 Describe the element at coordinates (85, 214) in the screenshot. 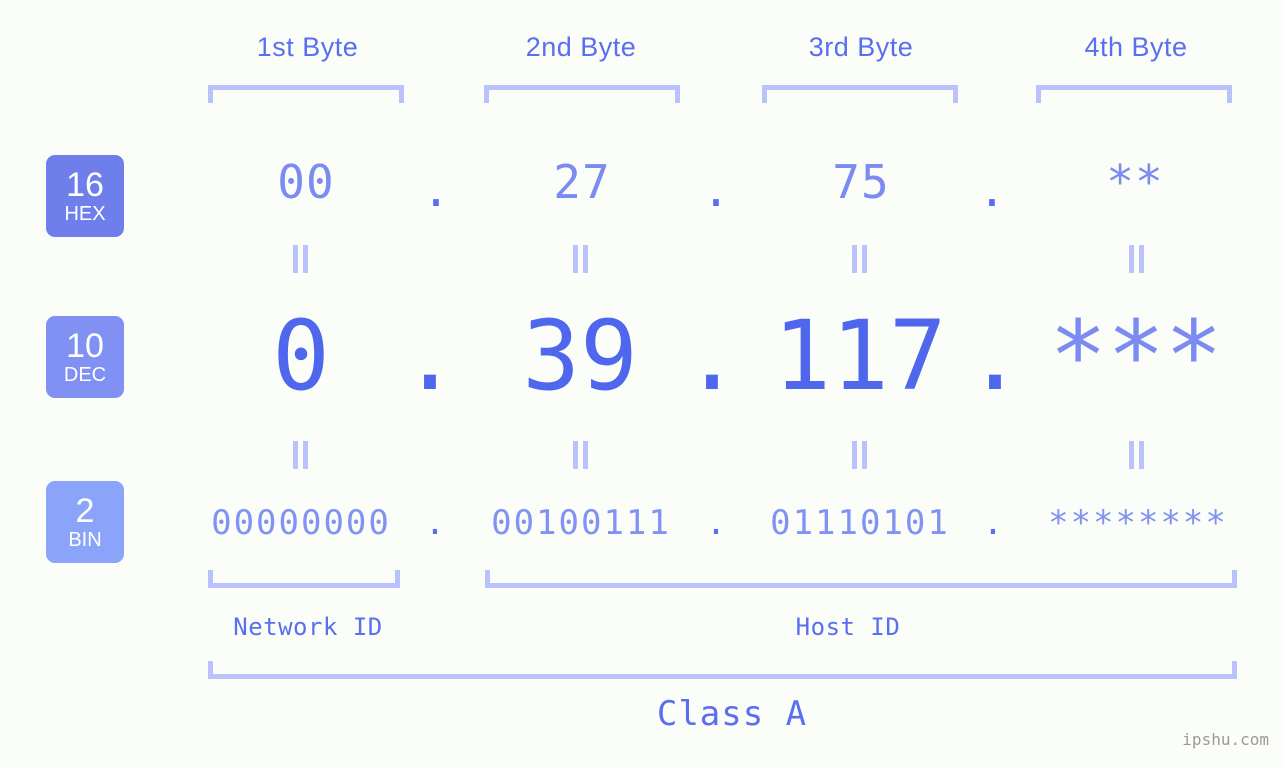

I see `base-badge-hex-name: HEX` at that location.